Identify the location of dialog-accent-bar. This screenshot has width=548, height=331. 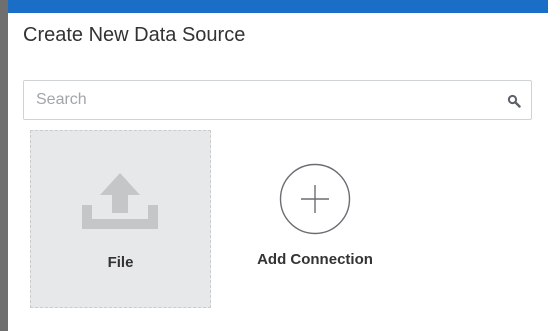
(278, 6).